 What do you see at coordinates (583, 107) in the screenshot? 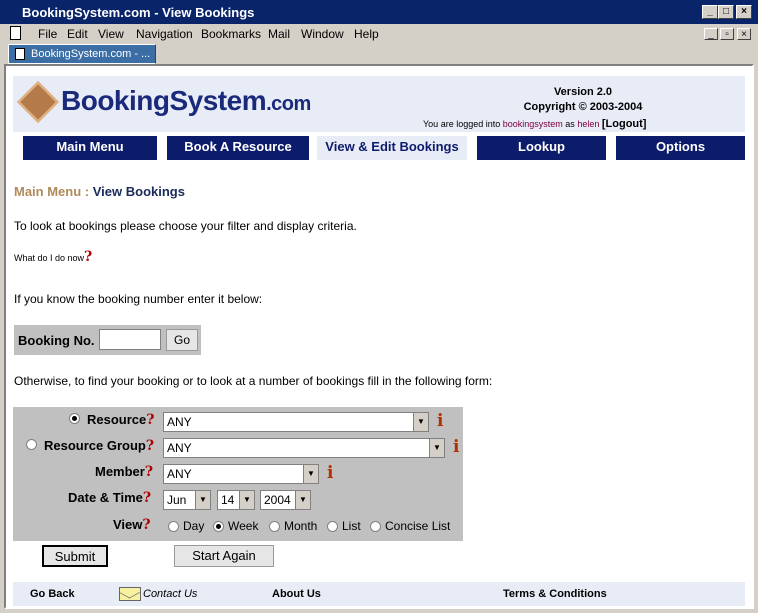
I see `copyright-label: Copyright © 2003-2004` at bounding box center [583, 107].